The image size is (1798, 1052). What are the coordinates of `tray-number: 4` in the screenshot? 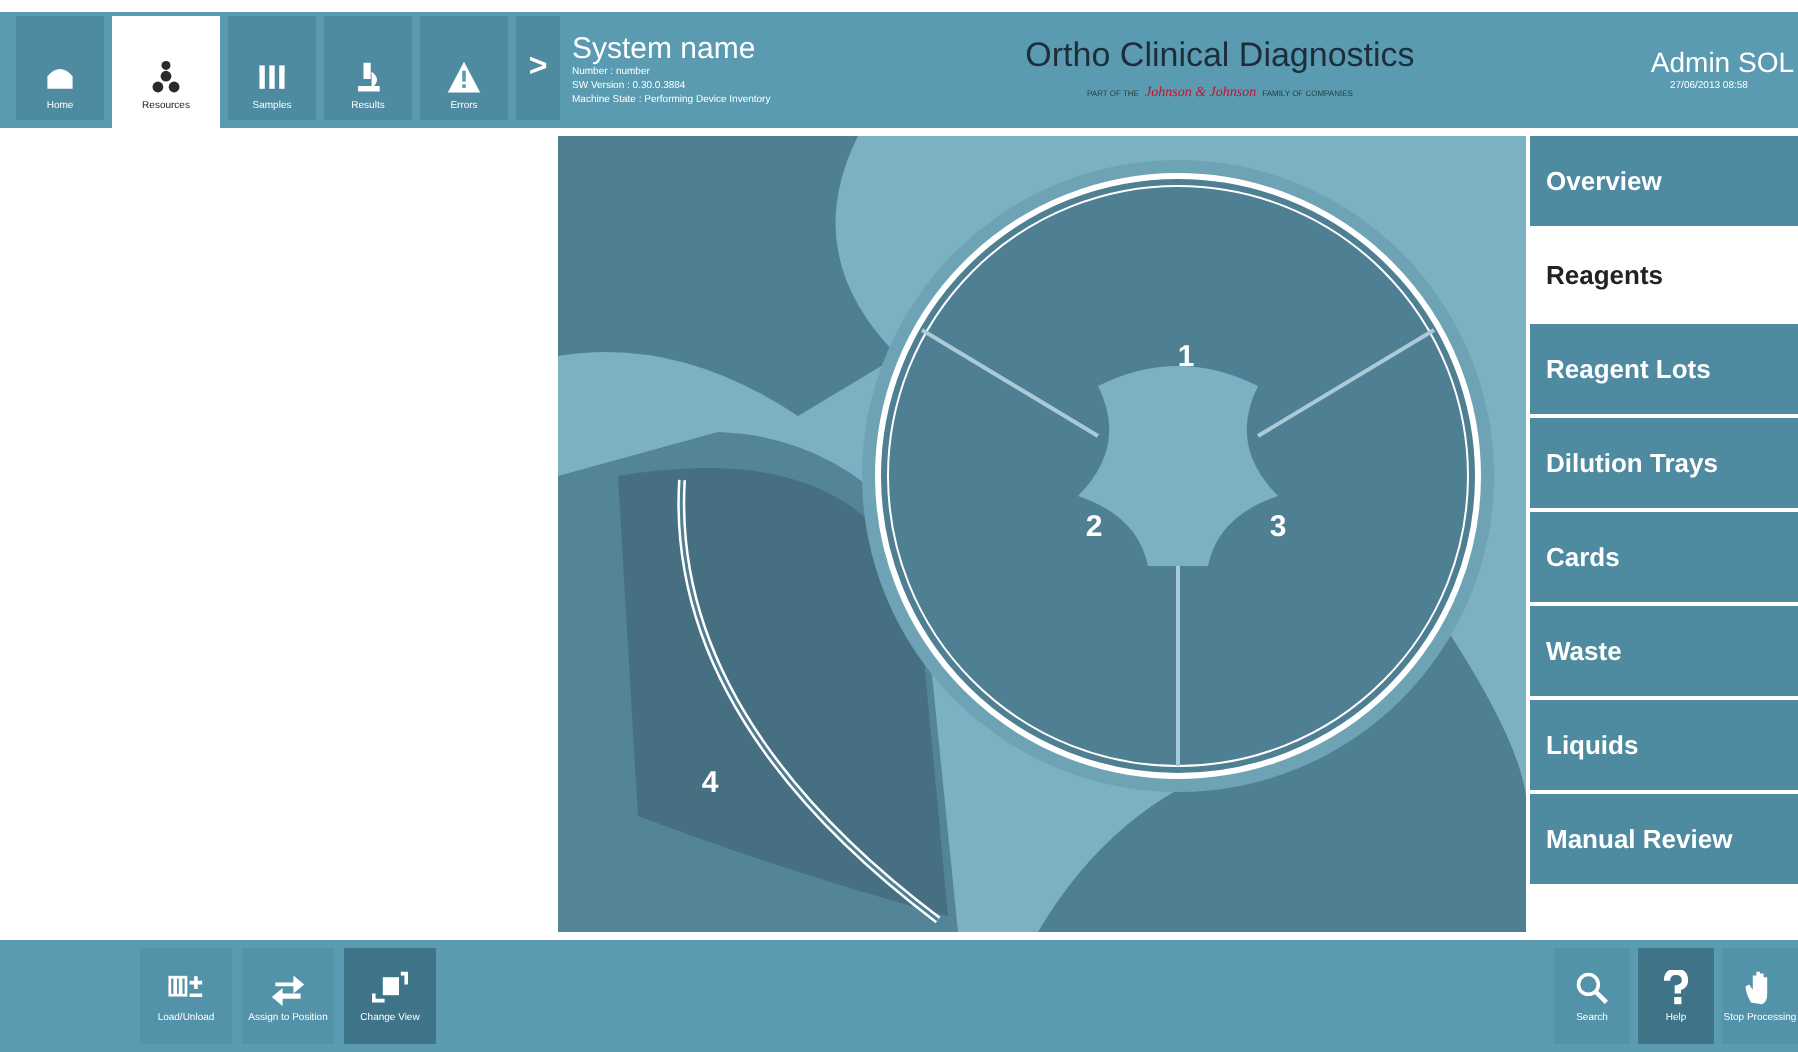 It's located at (710, 783).